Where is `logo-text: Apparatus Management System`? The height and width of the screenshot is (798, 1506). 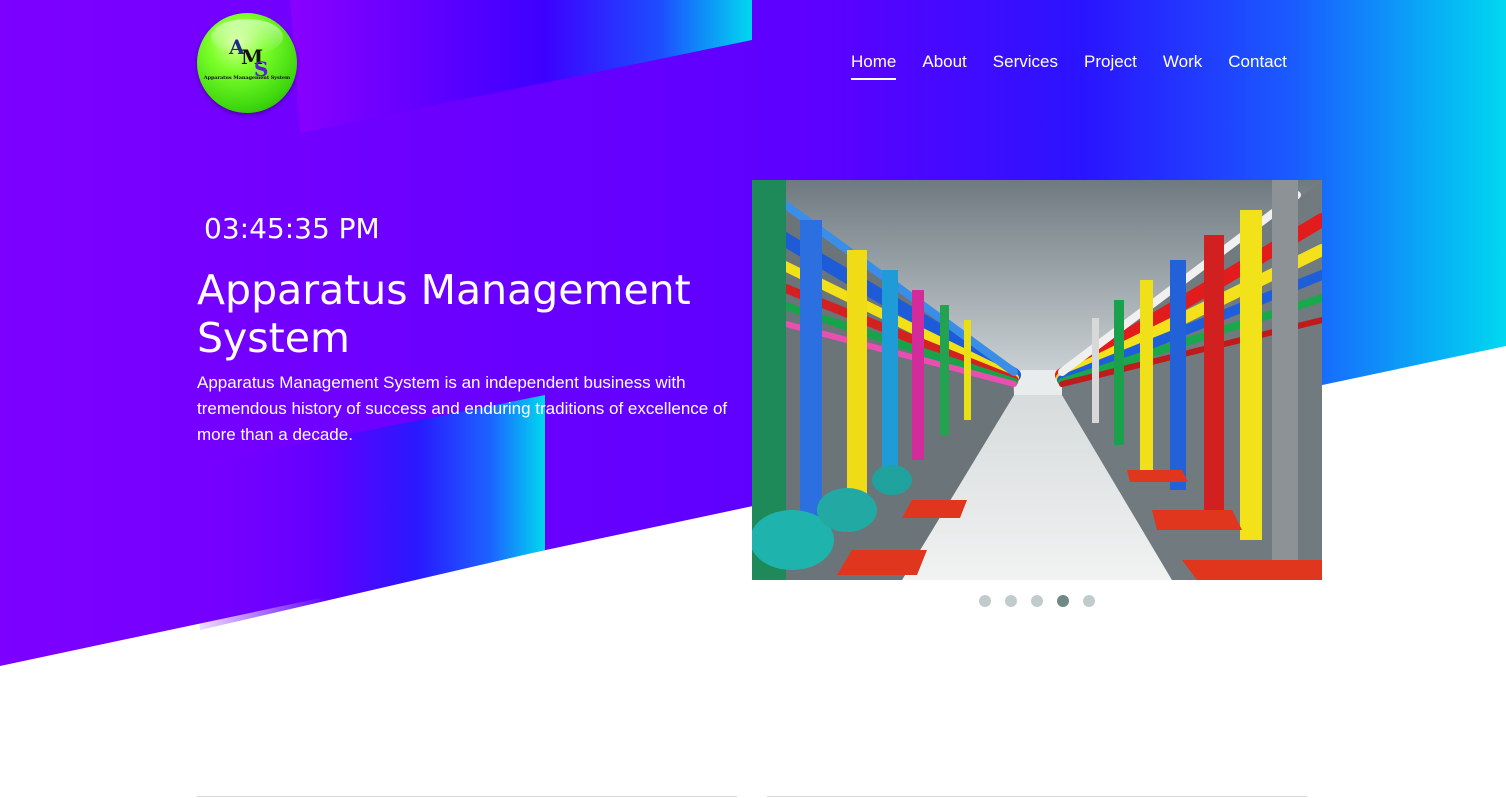
logo-text: Apparatus Management System is located at coordinates (247, 78).